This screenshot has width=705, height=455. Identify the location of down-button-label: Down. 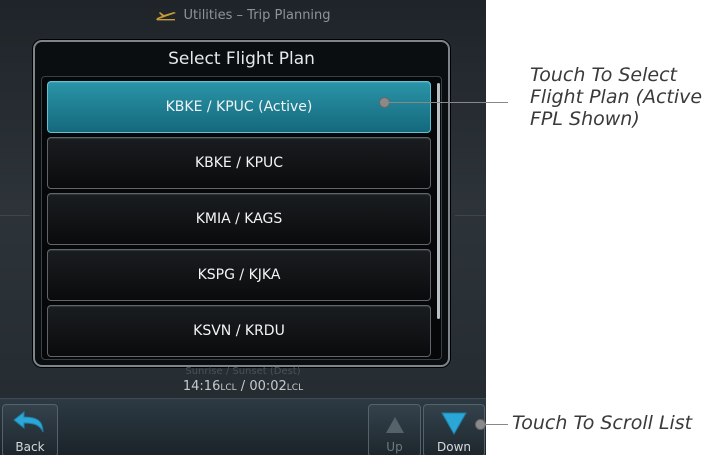
(453, 447).